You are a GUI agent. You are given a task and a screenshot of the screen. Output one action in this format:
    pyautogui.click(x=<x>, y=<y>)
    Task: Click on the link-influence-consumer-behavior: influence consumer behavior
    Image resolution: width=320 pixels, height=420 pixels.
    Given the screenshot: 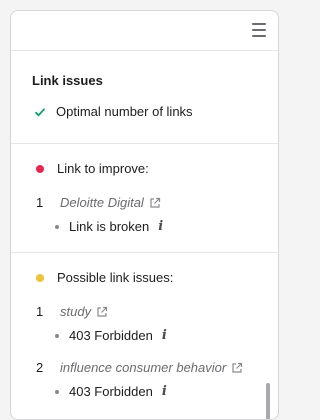 What is the action you would take?
    pyautogui.click(x=143, y=367)
    